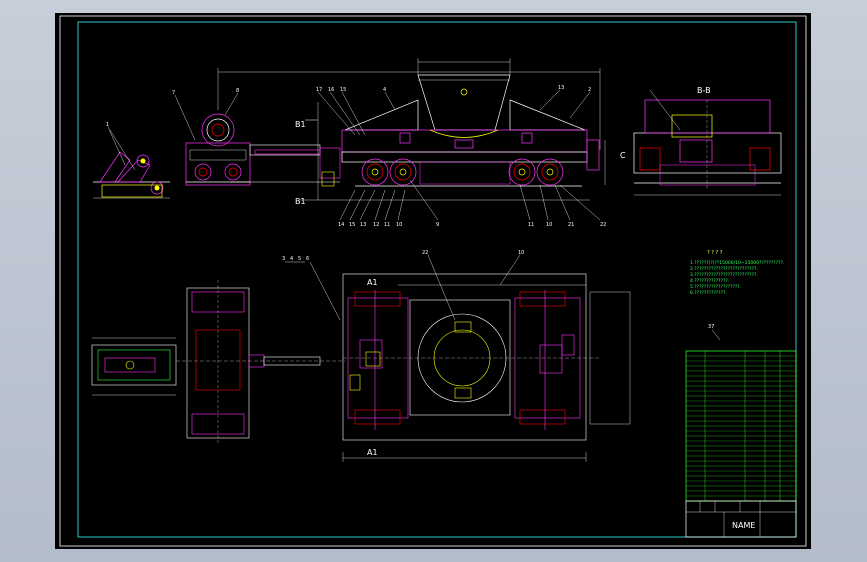  I want to click on a1-bottom-label: A1, so click(372, 452).